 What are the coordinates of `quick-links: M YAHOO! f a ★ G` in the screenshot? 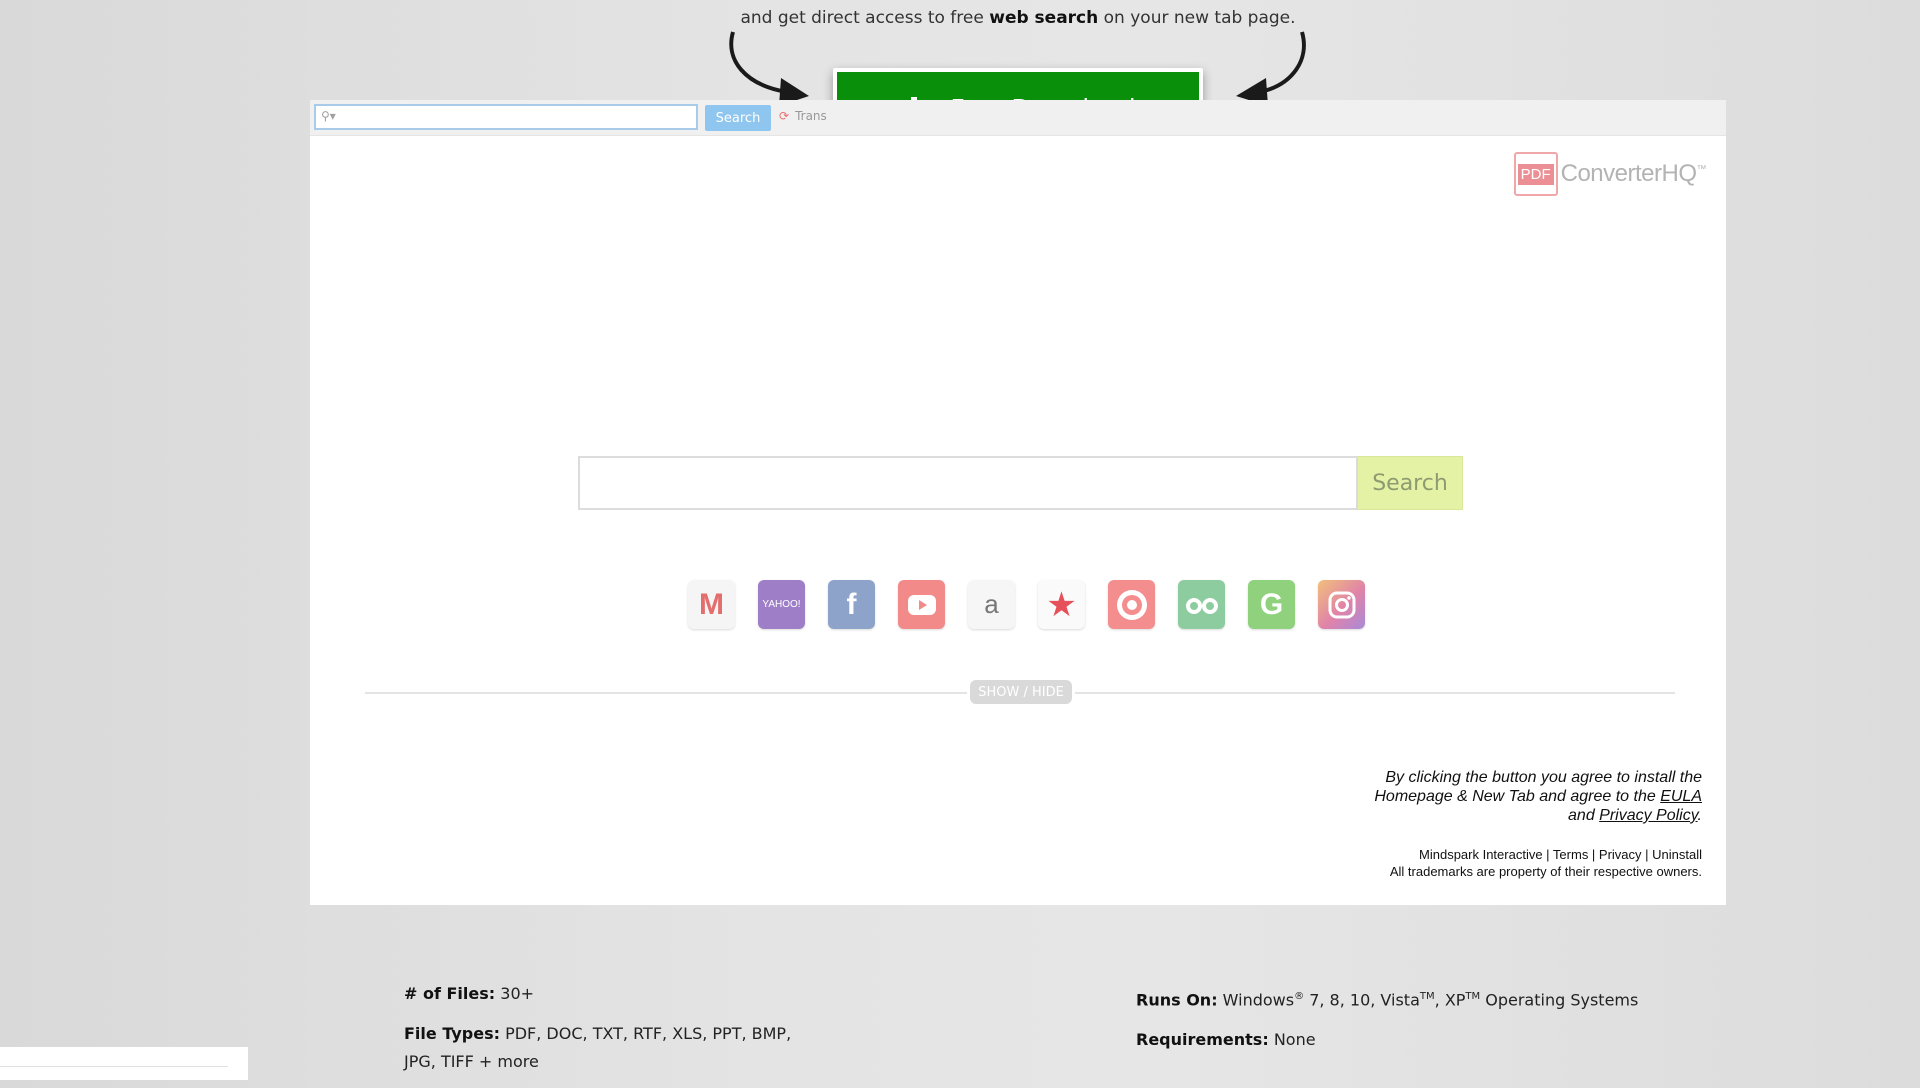 It's located at (1026, 604).